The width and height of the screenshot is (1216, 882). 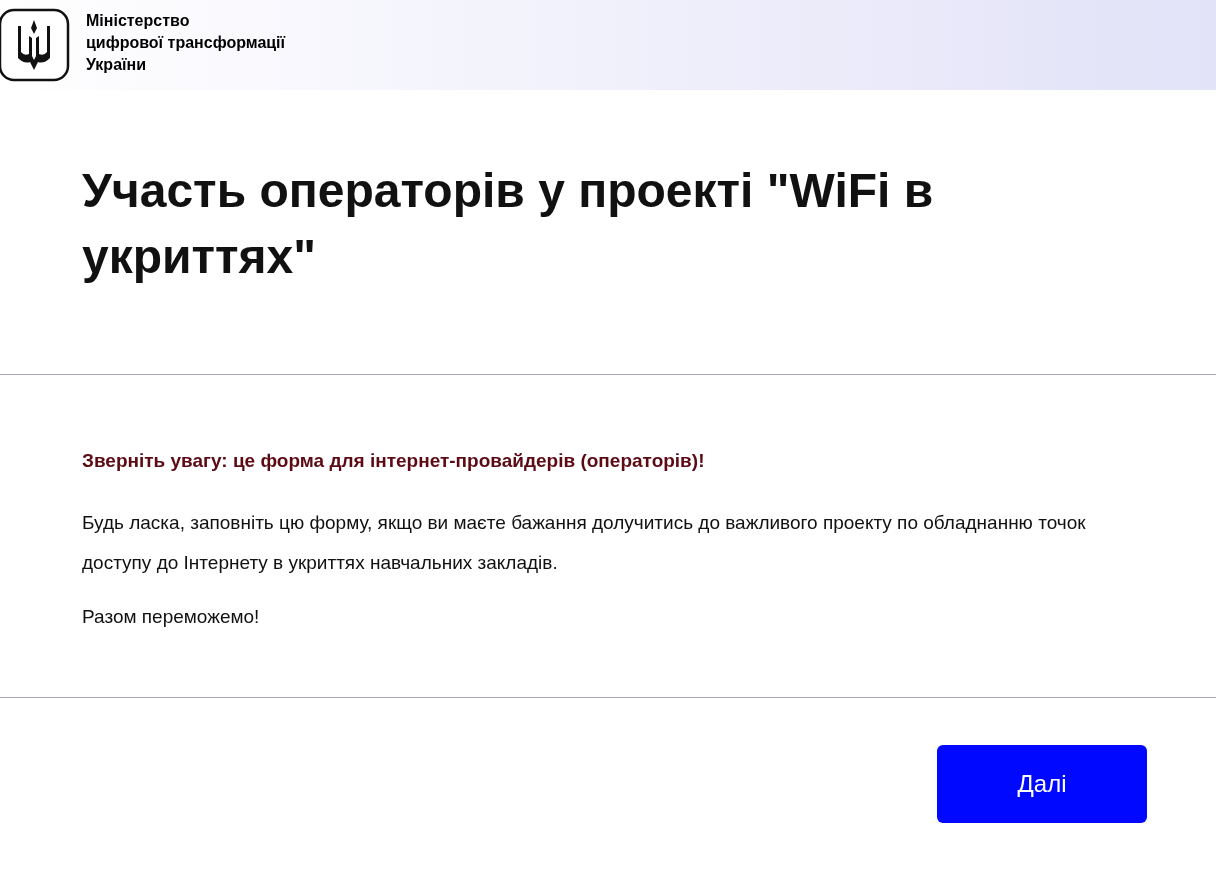 What do you see at coordinates (171, 617) in the screenshot?
I see `closing-text: Разом переможемо!` at bounding box center [171, 617].